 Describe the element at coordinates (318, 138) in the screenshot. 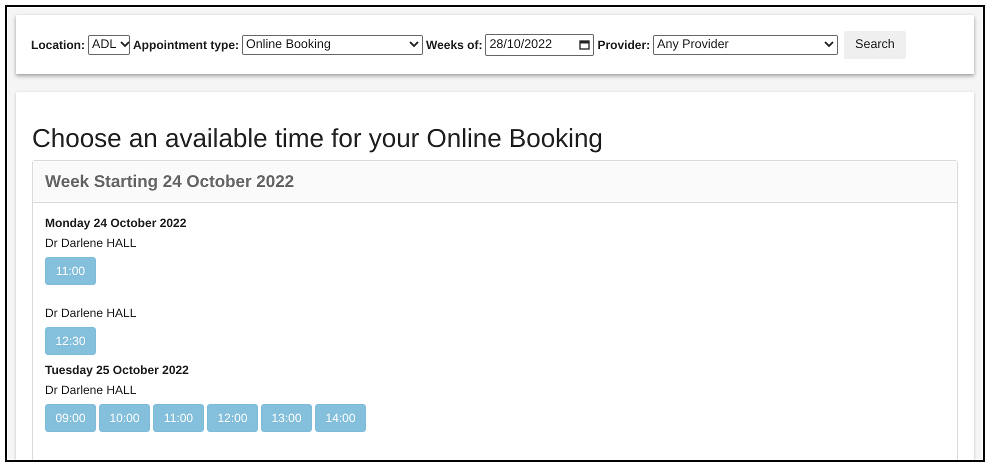

I see `page-title: Choose an available time for your Online Booking` at that location.